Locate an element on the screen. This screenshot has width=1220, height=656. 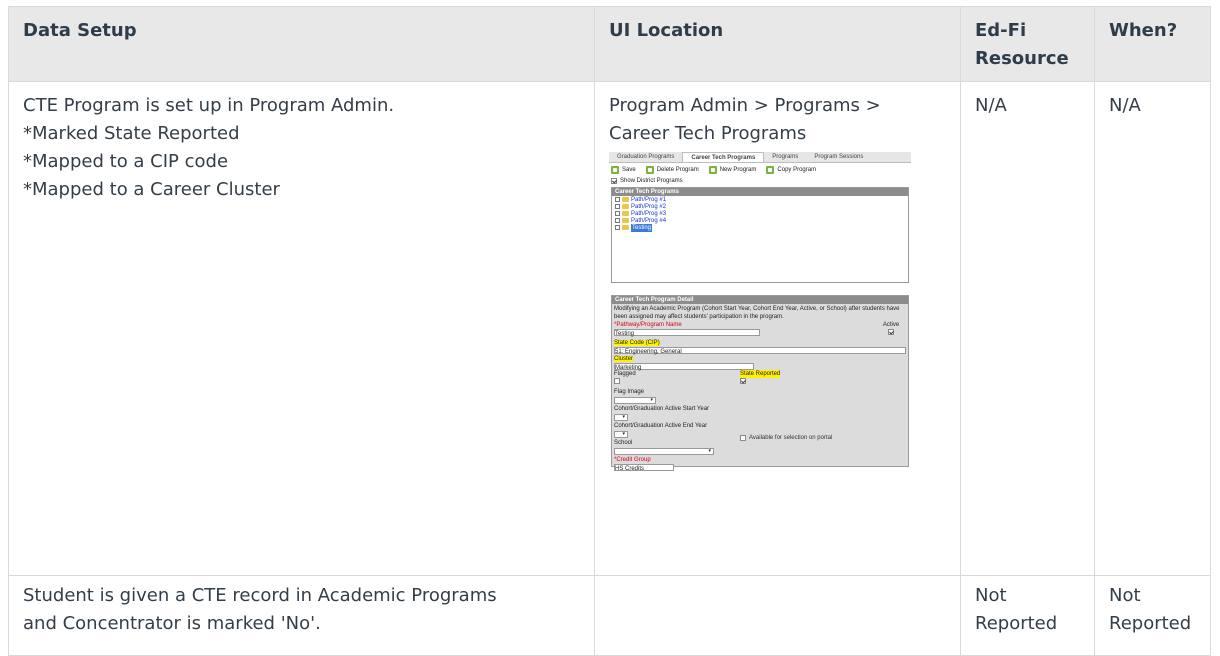
copy-program-button: Copy Program is located at coordinates (791, 170).